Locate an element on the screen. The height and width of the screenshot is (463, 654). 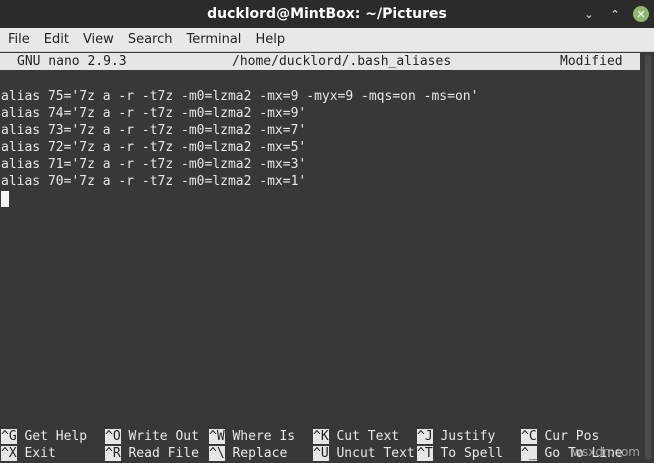
menu-file: File is located at coordinates (18, 39).